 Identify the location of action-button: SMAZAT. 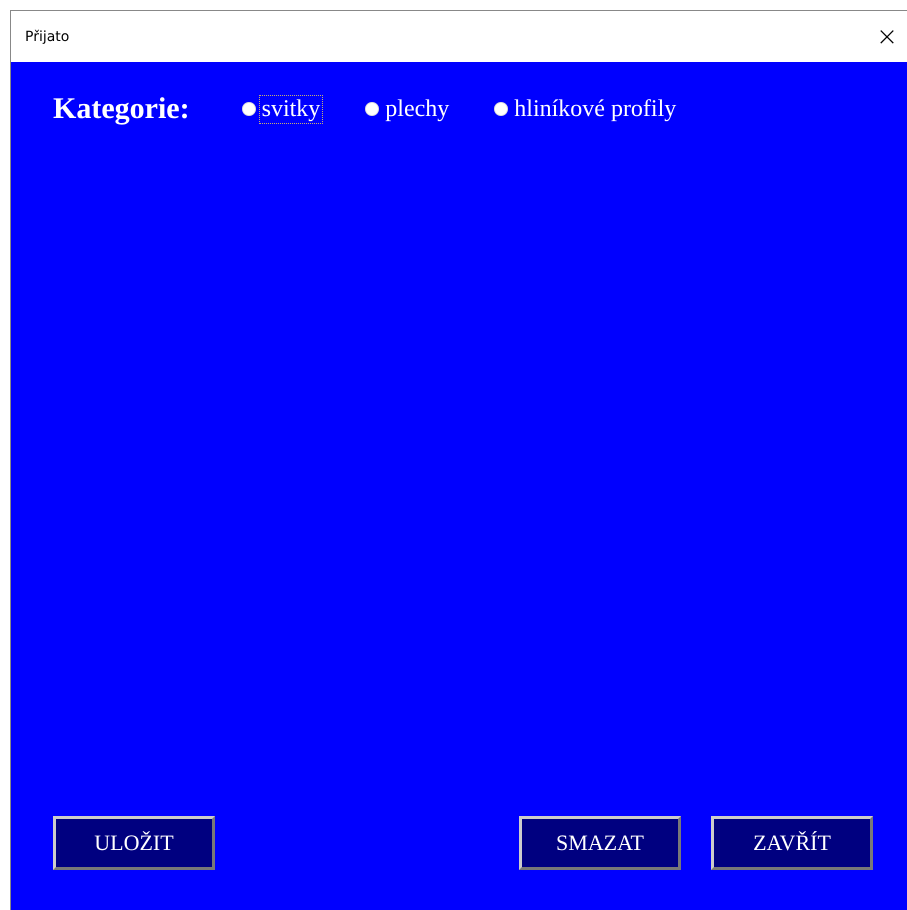
(600, 843).